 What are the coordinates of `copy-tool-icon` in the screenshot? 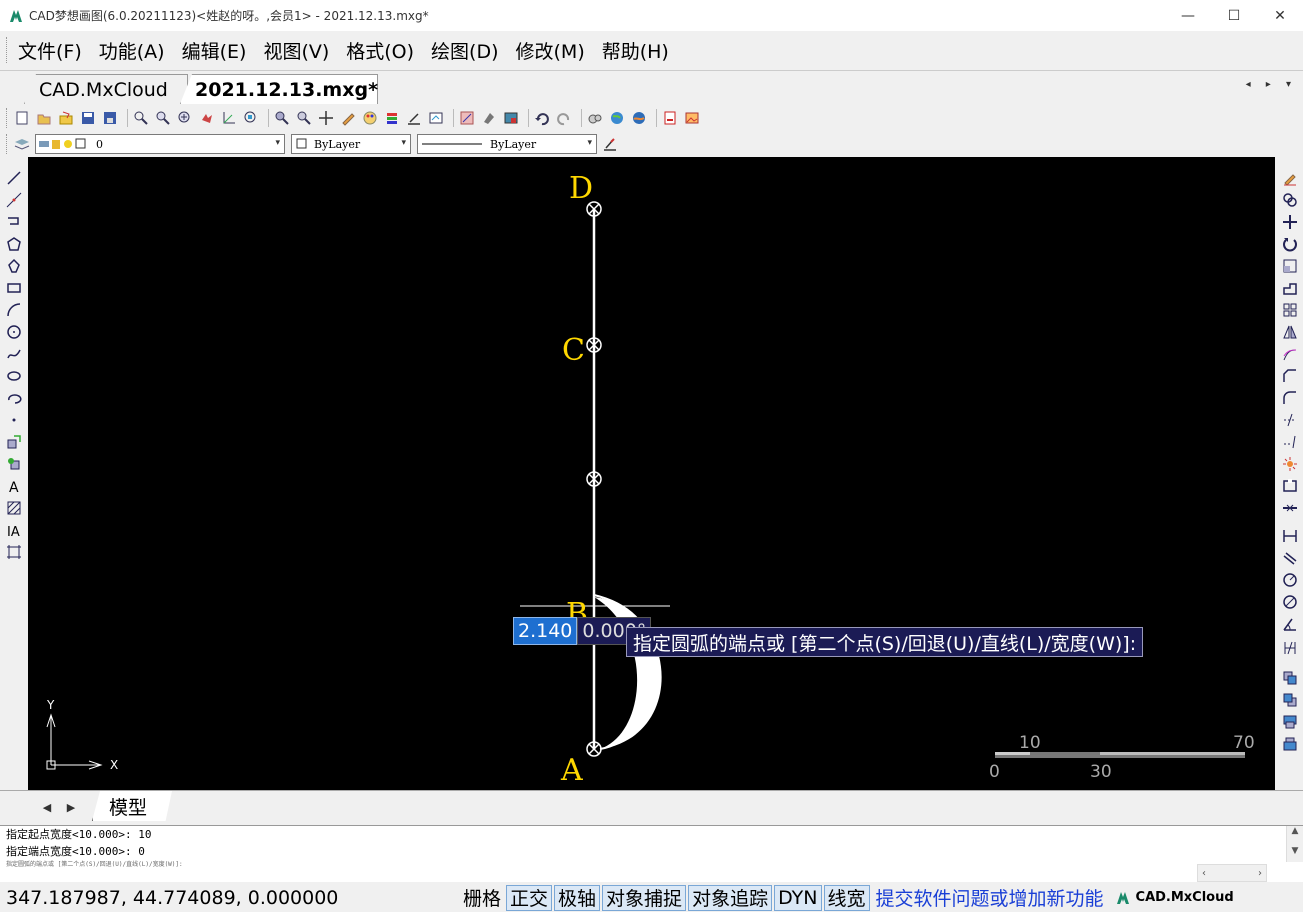 It's located at (1290, 200).